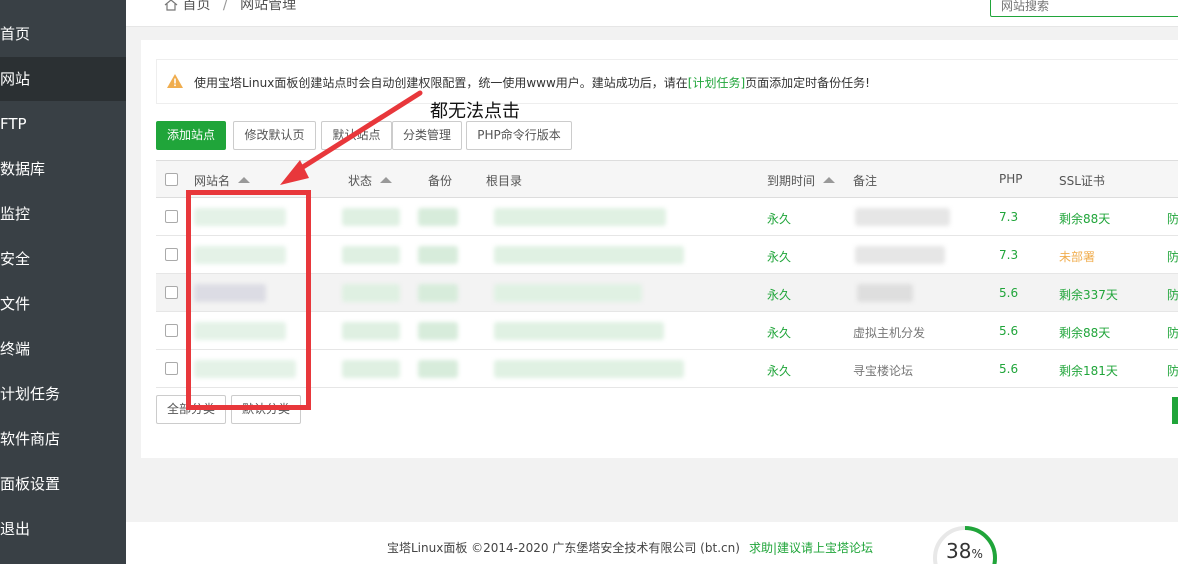  Describe the element at coordinates (248, 300) in the screenshot. I see `annotation-highlight-box` at that location.